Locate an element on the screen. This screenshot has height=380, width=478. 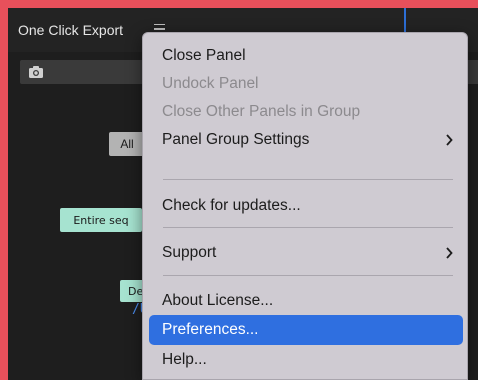
menu-item-label: Undock Panel is located at coordinates (210, 83).